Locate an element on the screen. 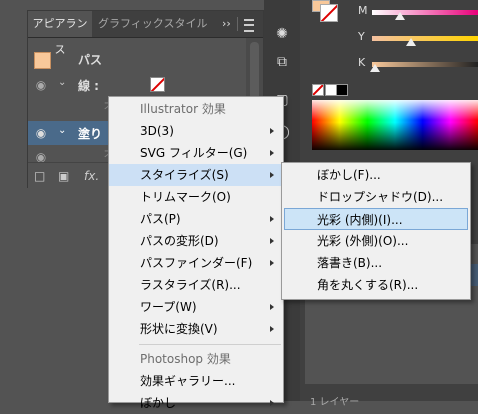 The image size is (478, 414). black-swatch is located at coordinates (342, 90).